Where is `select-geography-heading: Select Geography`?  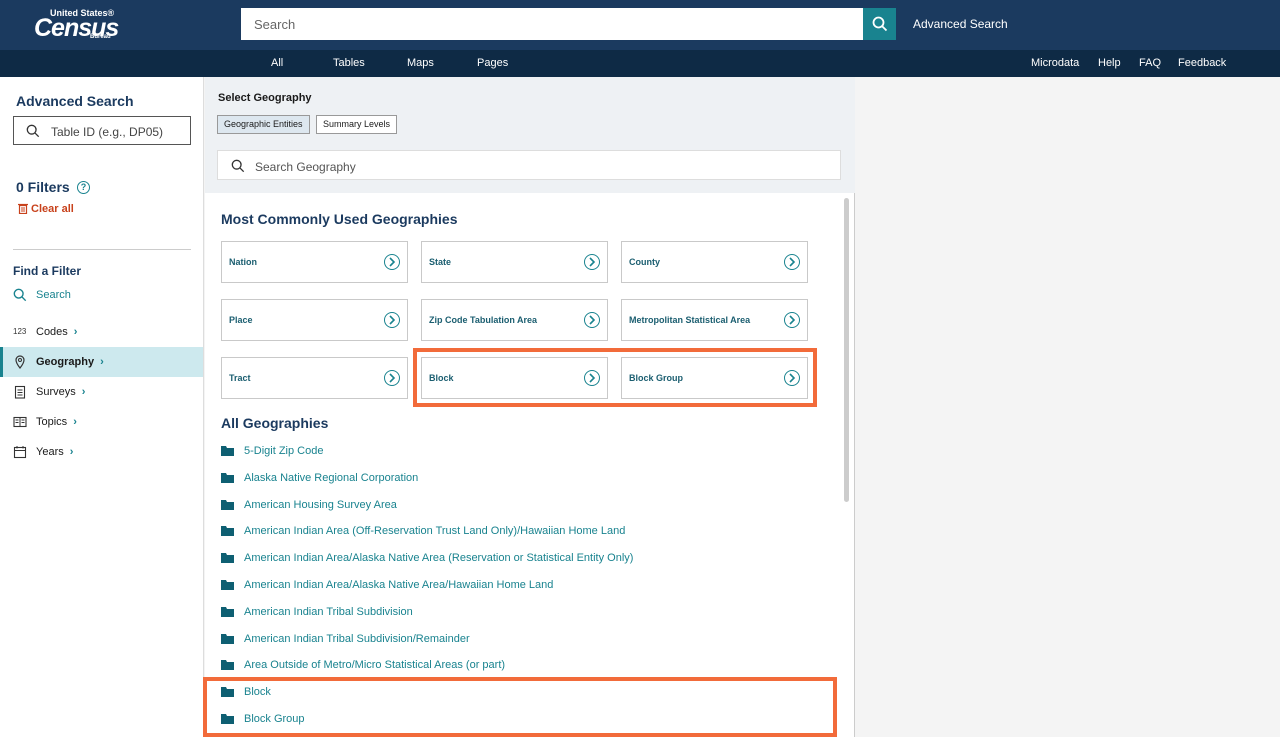
select-geography-heading: Select Geography is located at coordinates (265, 98).